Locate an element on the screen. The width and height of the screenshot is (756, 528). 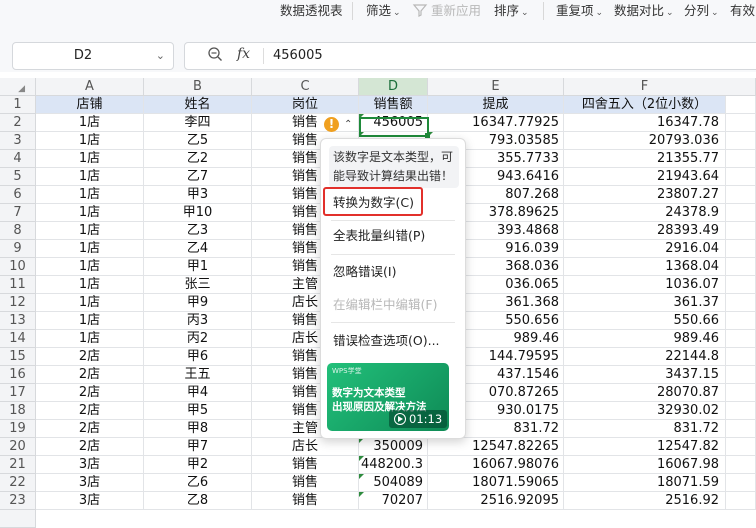
name-box: D2 ⌄ is located at coordinates (93, 56).